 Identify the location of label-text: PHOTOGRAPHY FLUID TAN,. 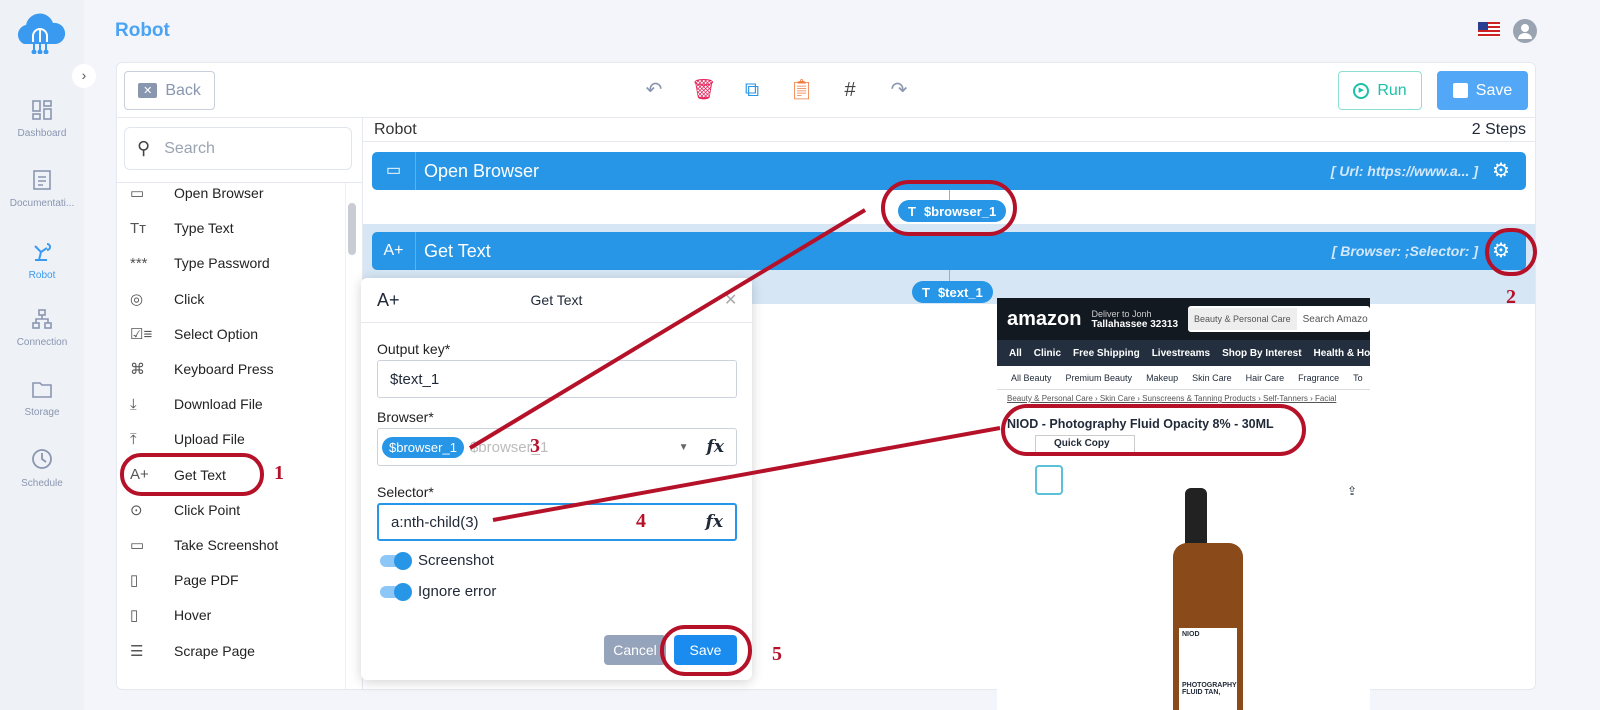
(1209, 689).